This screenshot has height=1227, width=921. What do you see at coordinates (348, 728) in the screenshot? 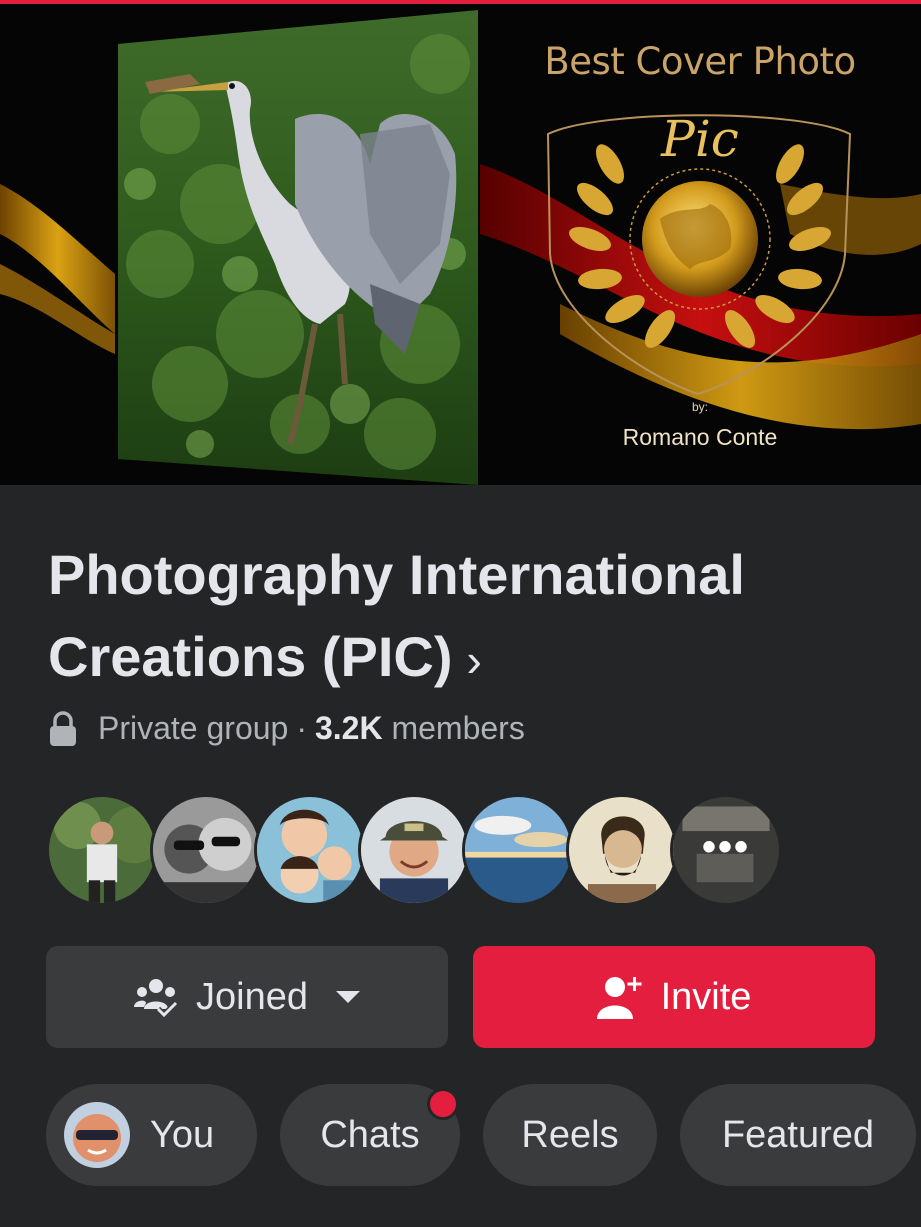
I see `member-count: 3.2K` at bounding box center [348, 728].